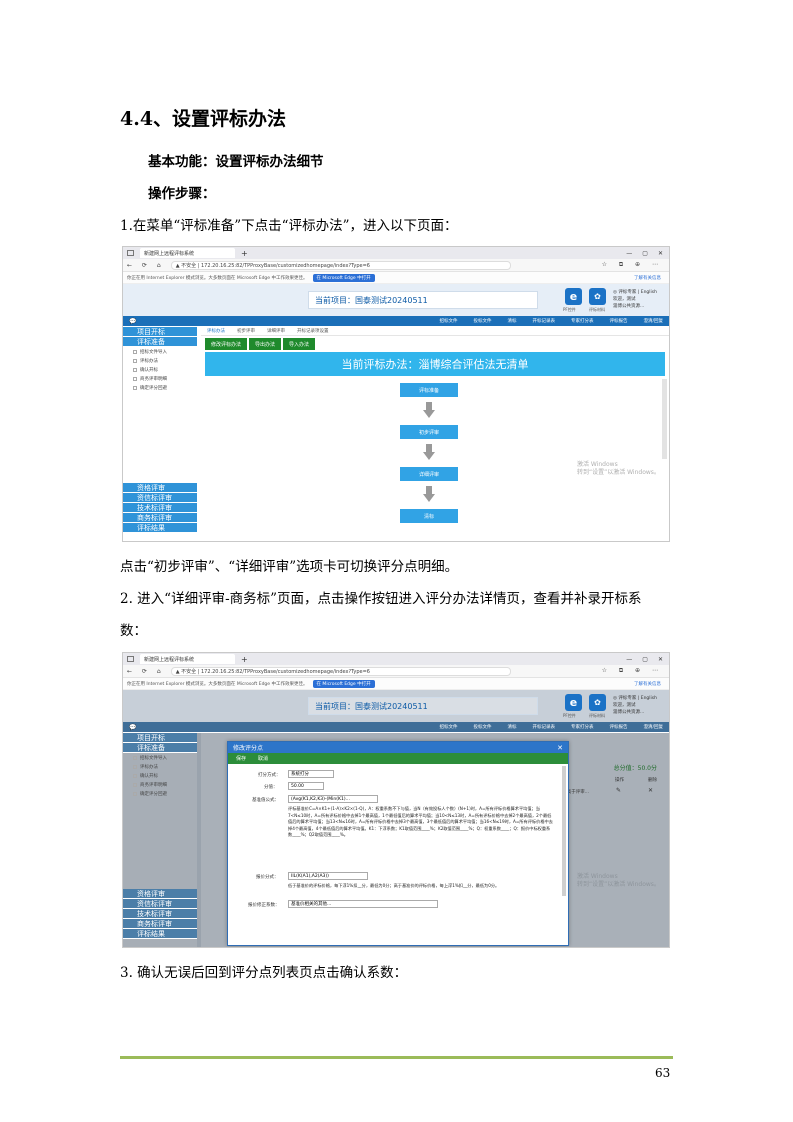  Describe the element at coordinates (276, 331) in the screenshot. I see `tab-detail: 详细评审` at that location.